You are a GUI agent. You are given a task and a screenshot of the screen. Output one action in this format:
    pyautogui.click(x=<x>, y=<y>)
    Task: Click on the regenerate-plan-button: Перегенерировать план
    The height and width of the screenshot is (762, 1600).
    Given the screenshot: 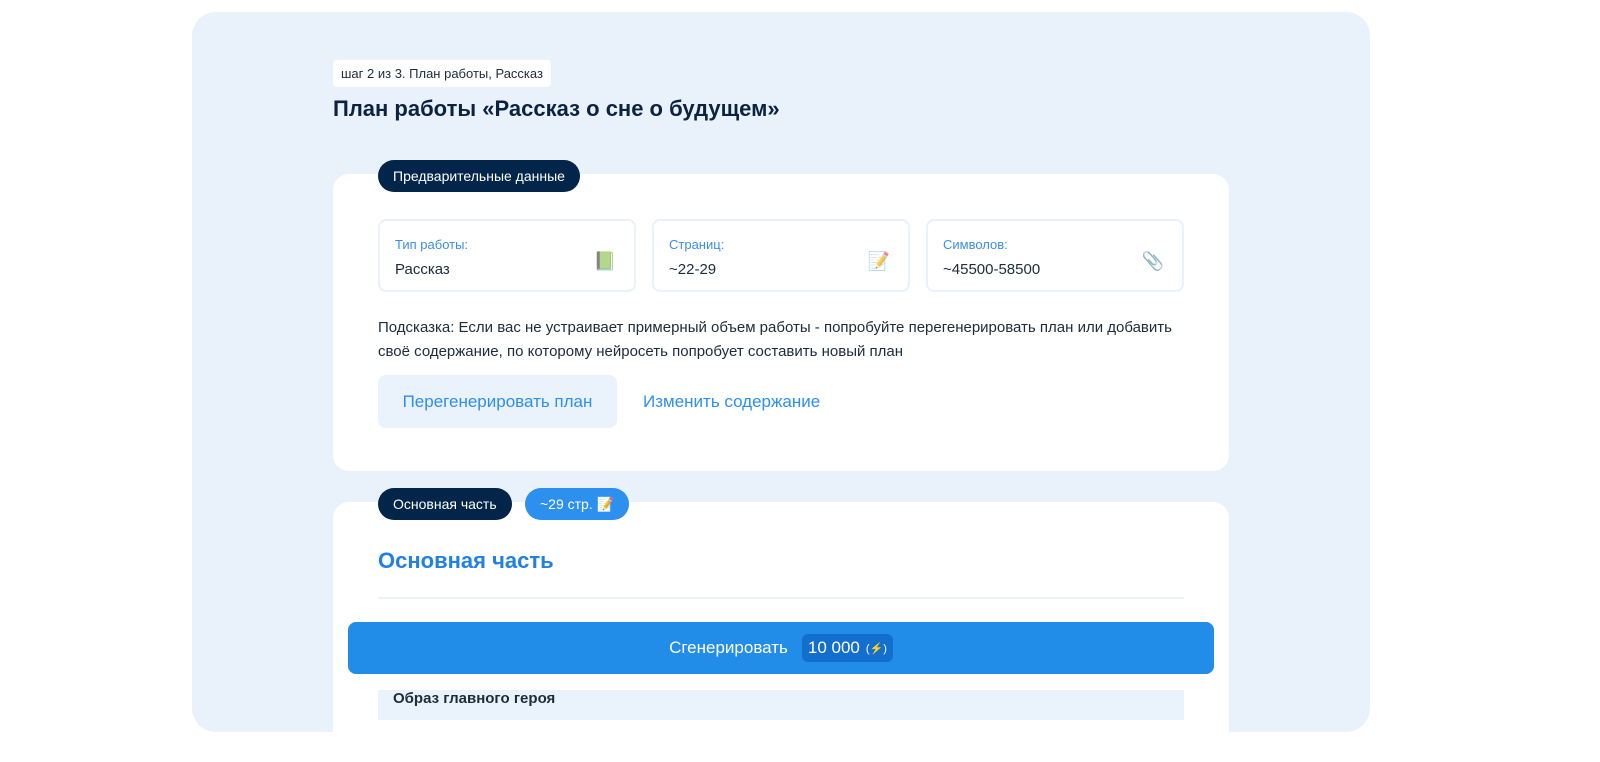 What is the action you would take?
    pyautogui.click(x=497, y=401)
    